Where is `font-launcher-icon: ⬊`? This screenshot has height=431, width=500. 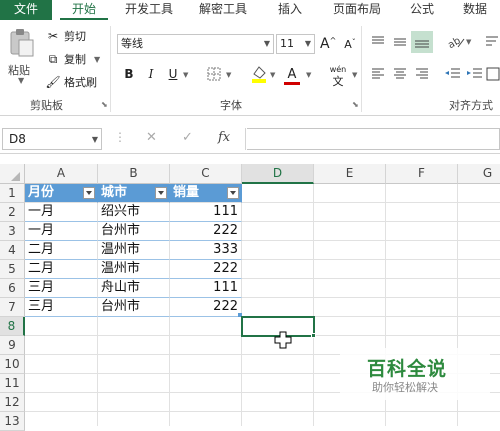
font-launcher-icon: ⬊ is located at coordinates (355, 104).